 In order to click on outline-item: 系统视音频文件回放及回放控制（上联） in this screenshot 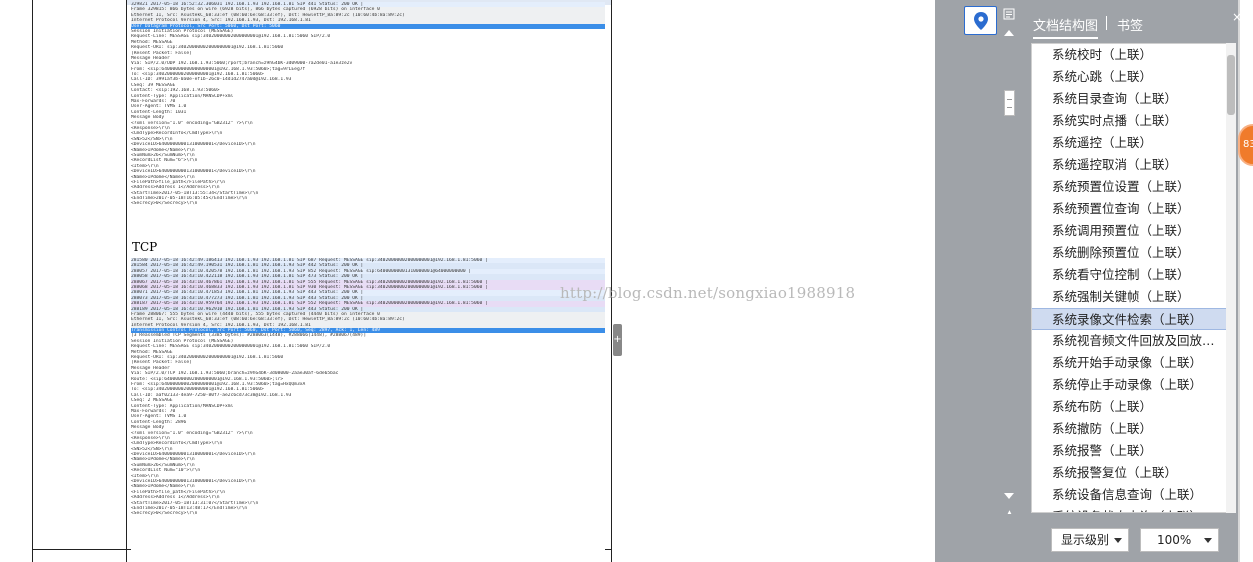, I will do `click(1129, 341)`.